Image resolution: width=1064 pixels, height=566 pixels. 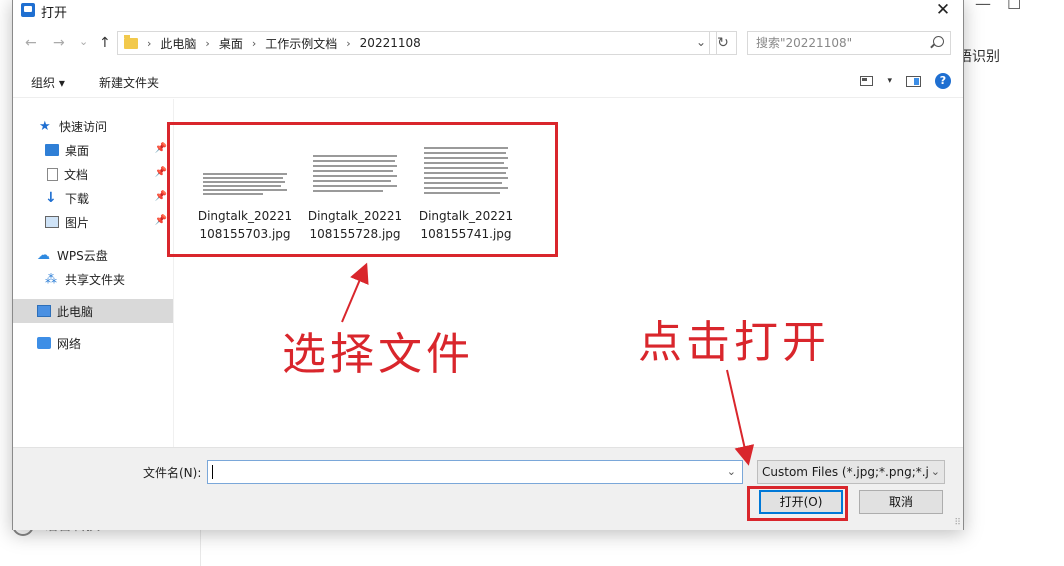 I want to click on resize-grip-icon: ⠿, so click(x=957, y=523).